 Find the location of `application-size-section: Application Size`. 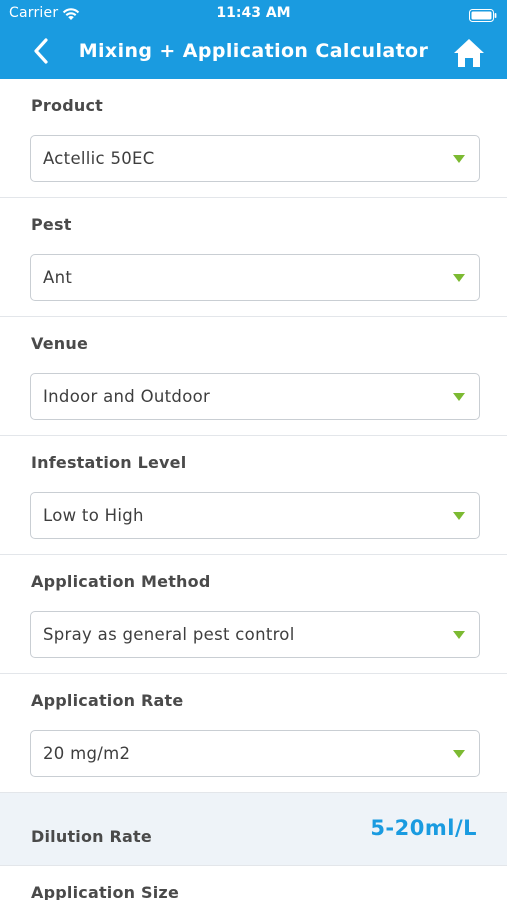

application-size-section: Application Size is located at coordinates (253, 883).